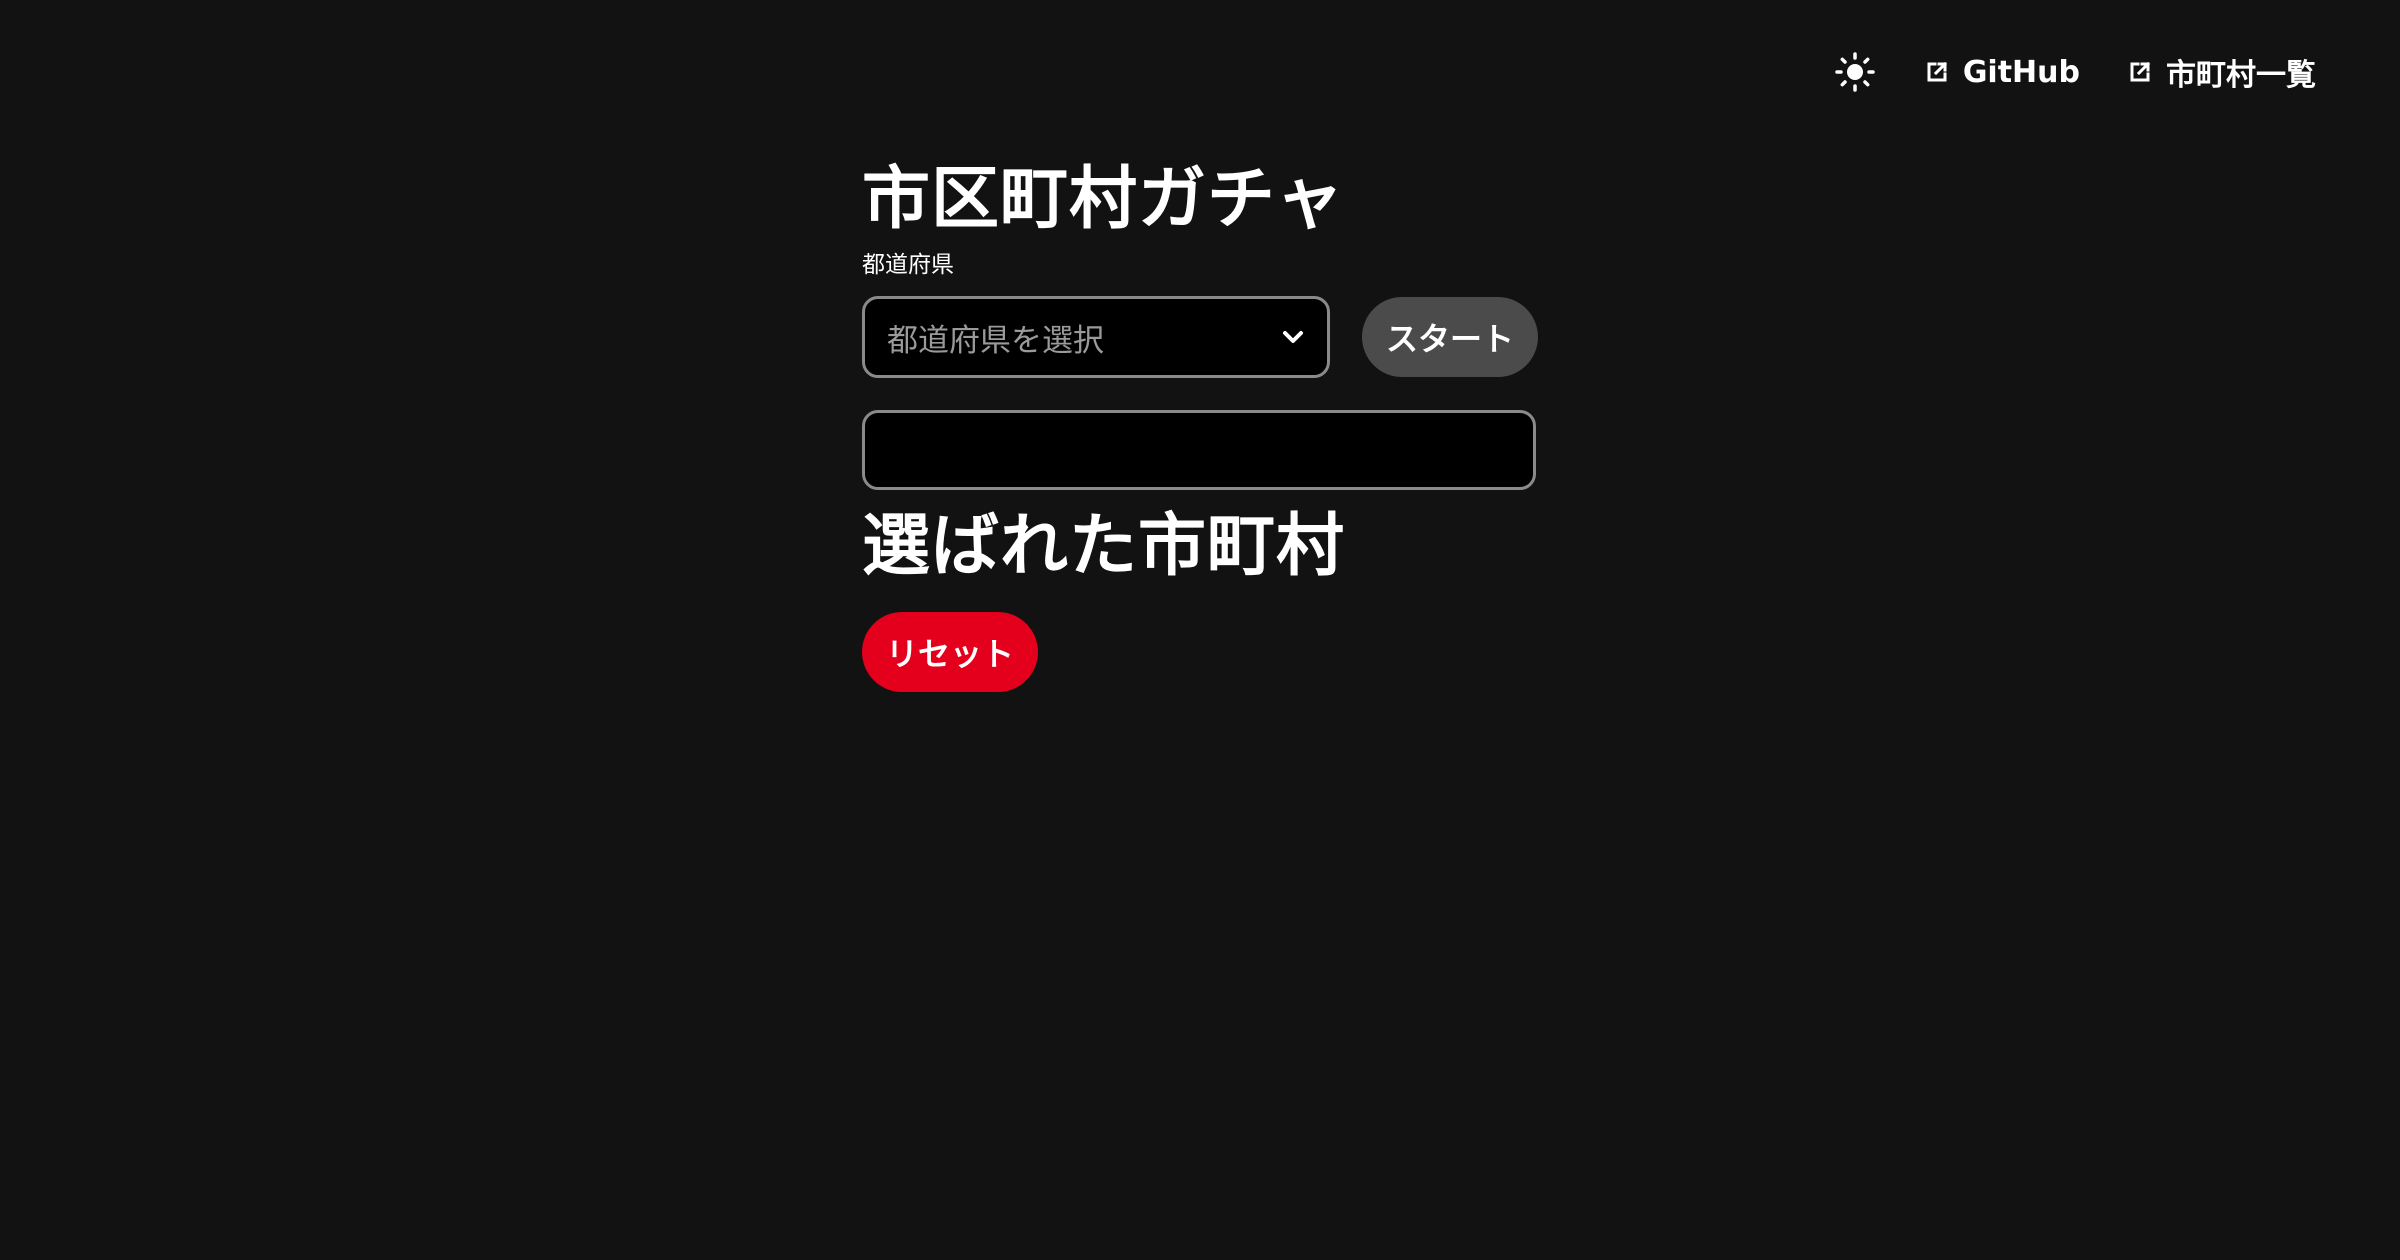 The image size is (2400, 1260). I want to click on github-link-label: GitHub, so click(2021, 72).